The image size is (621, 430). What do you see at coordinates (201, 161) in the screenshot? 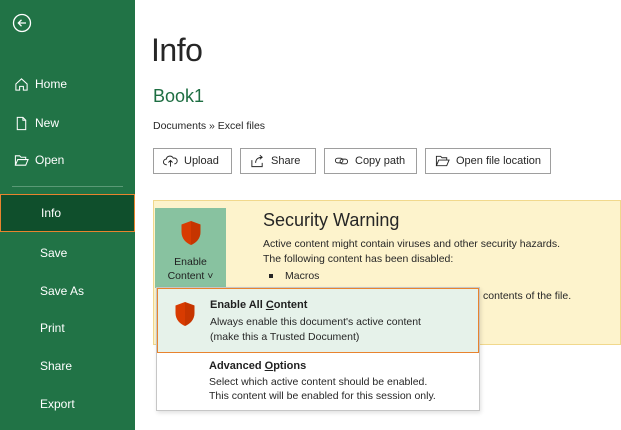
I see `upload-button-label: Upload` at bounding box center [201, 161].